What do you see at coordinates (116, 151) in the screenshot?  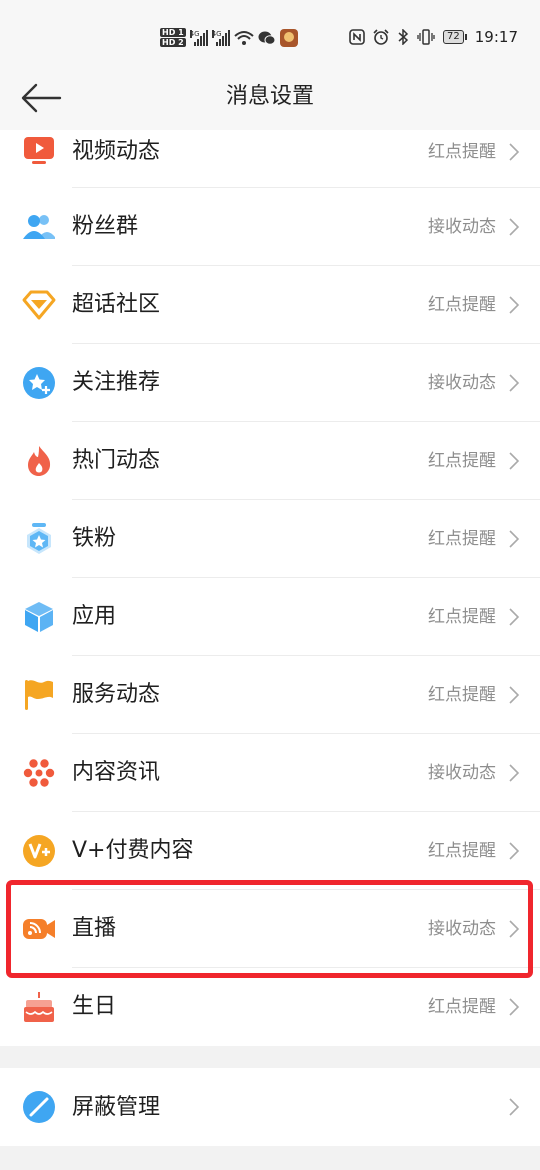 I see `settings-row-label: 视频动态` at bounding box center [116, 151].